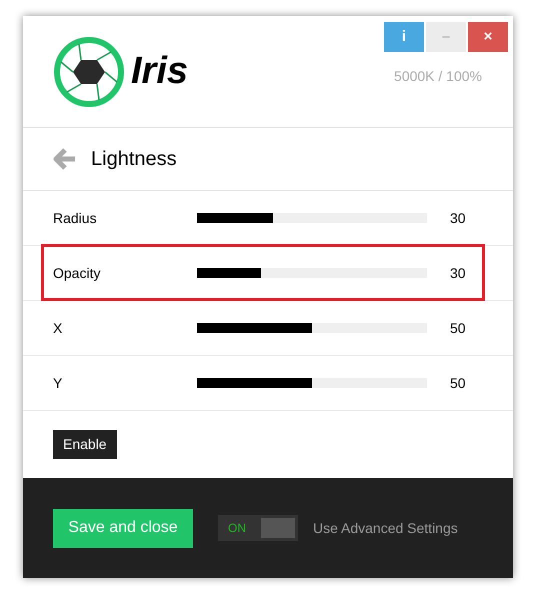 This screenshot has width=537, height=602. What do you see at coordinates (58, 383) in the screenshot?
I see `slider-label: Y` at bounding box center [58, 383].